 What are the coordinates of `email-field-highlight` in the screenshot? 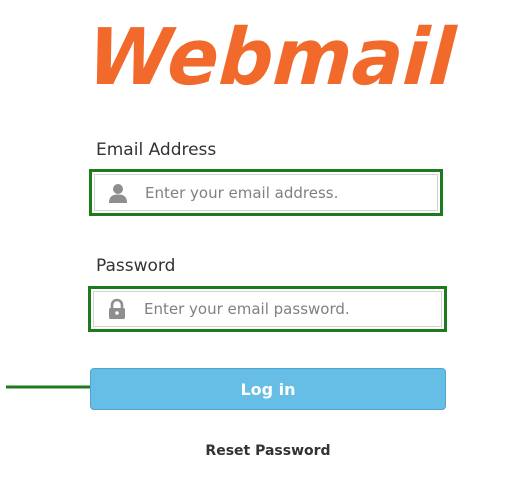 It's located at (266, 192).